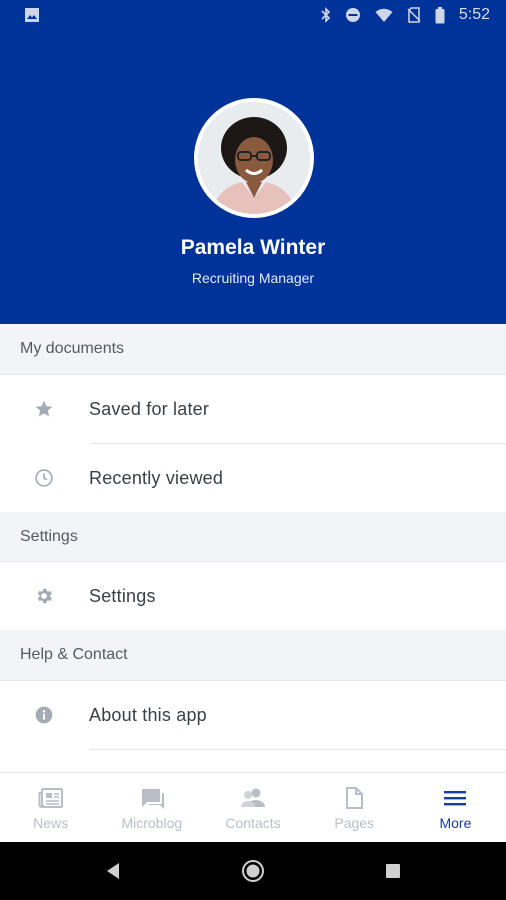 The width and height of the screenshot is (506, 900). I want to click on section-header-help-contact: Help & Contact, so click(253, 655).